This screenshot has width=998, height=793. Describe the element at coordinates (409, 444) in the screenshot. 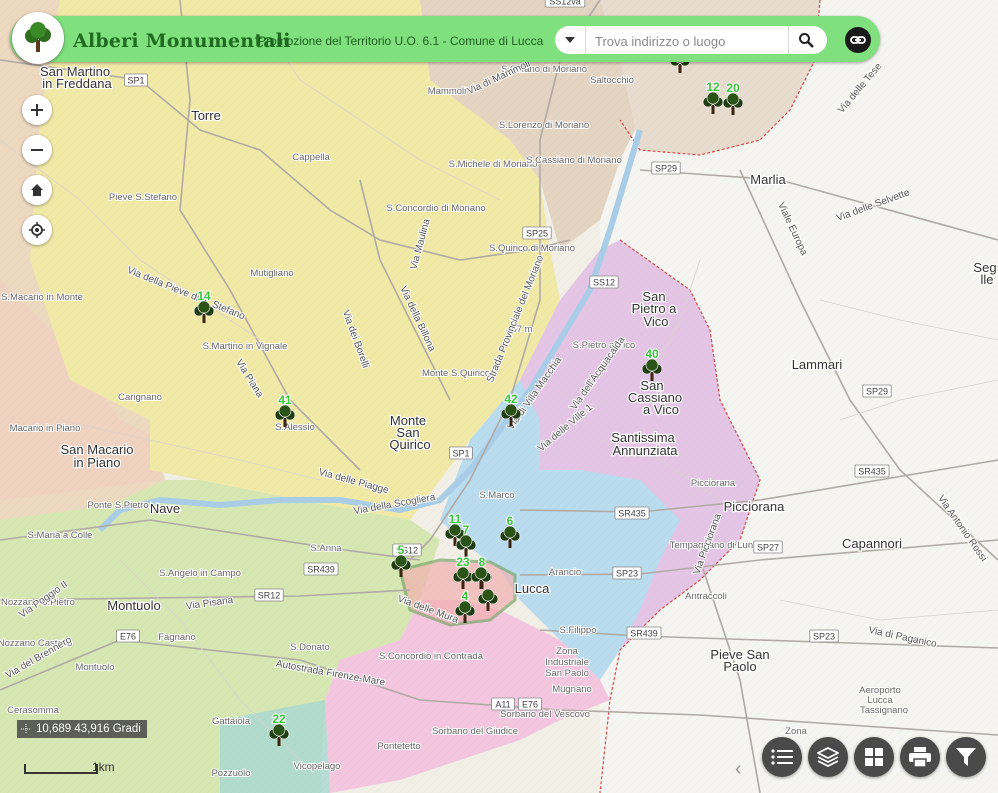

I see `place-label: Quirico` at that location.